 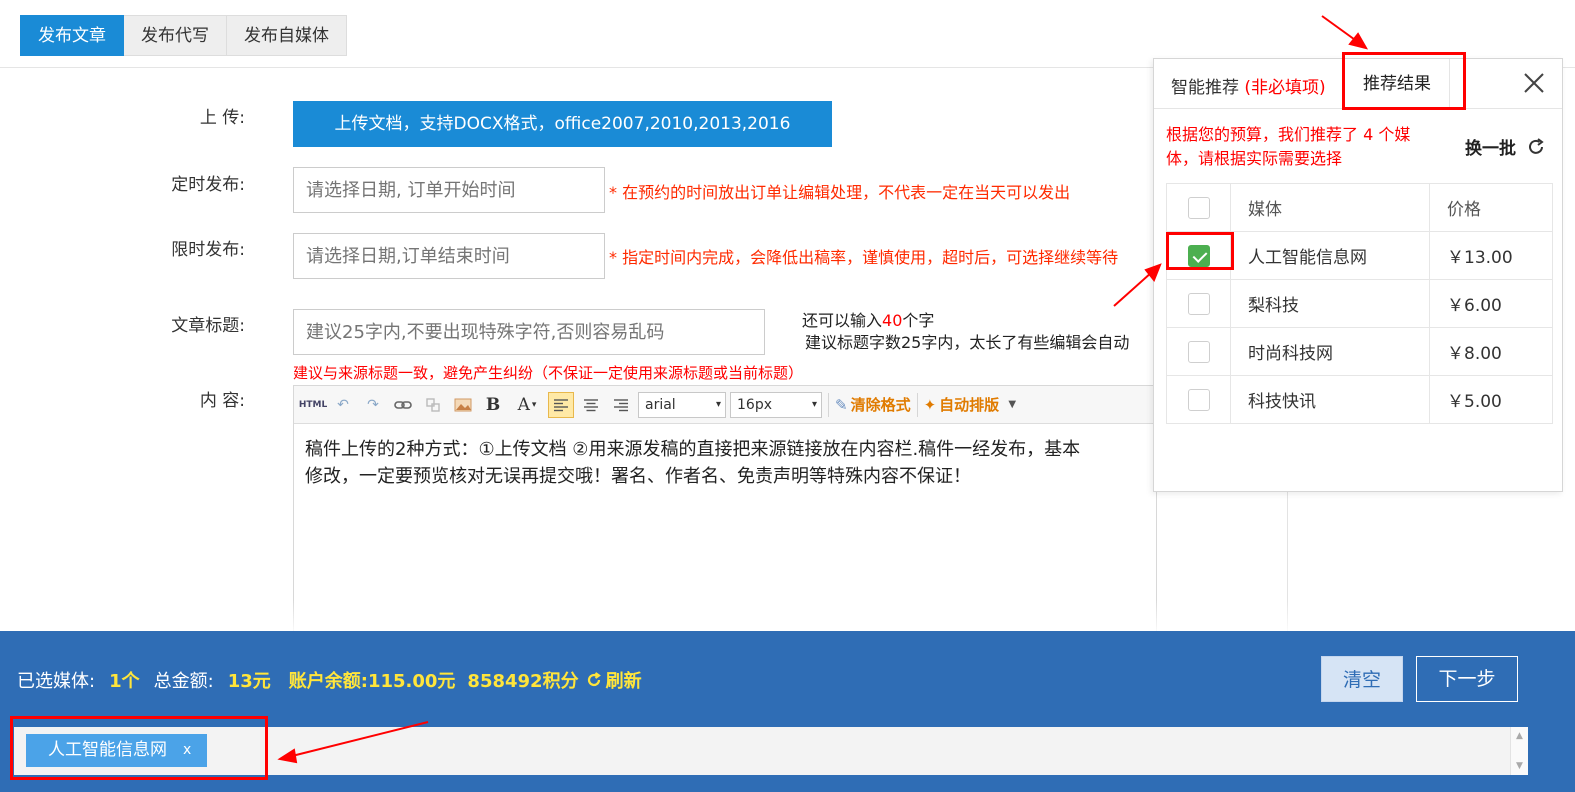 I want to click on refresh-balance-button: 刷新, so click(x=613, y=680).